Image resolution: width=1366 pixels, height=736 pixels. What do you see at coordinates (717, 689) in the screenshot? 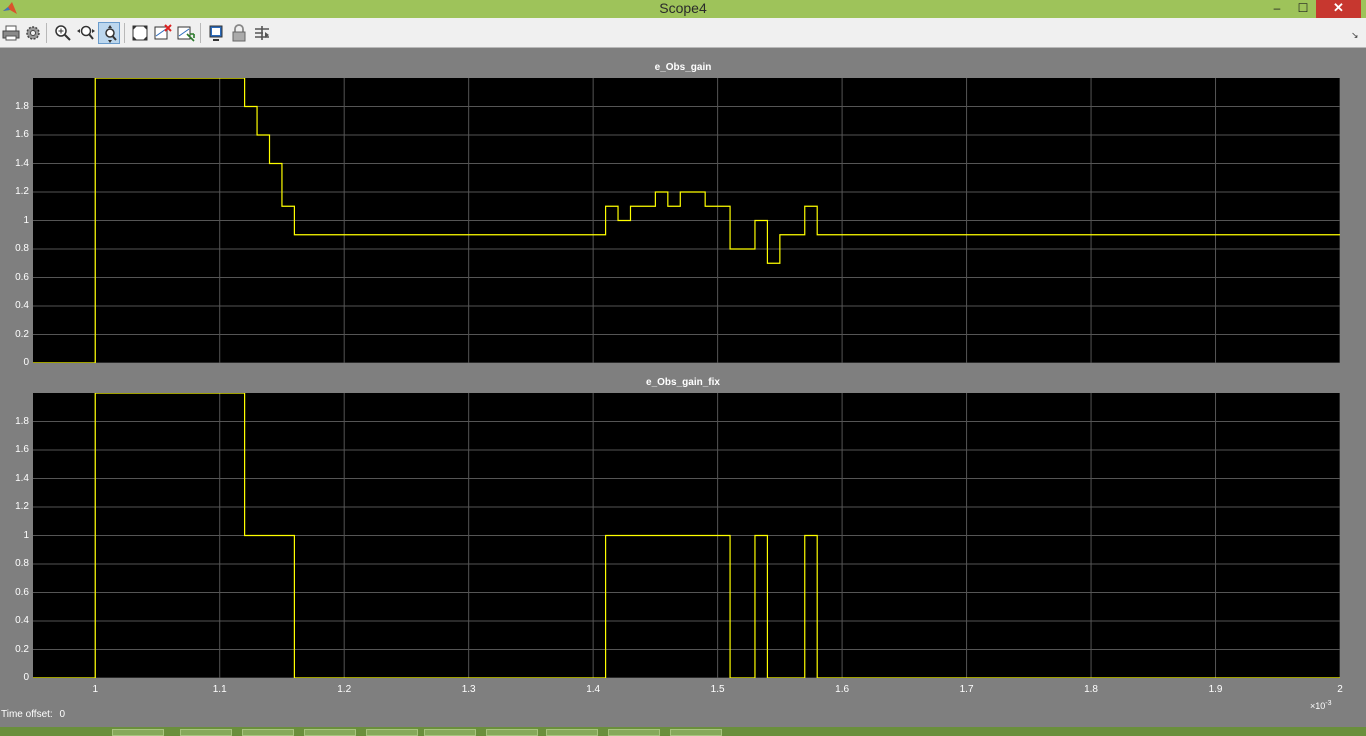
I see `x-tick-label: 1.5` at bounding box center [717, 689].